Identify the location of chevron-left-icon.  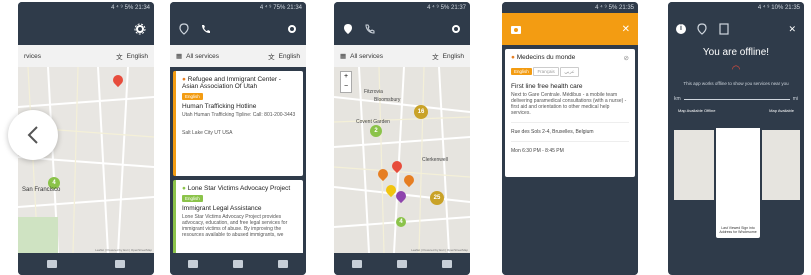
(32, 135).